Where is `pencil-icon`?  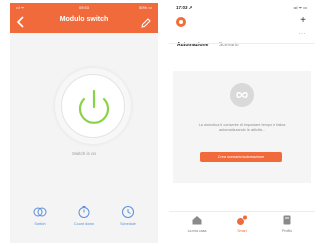
pencil-icon is located at coordinates (146, 23).